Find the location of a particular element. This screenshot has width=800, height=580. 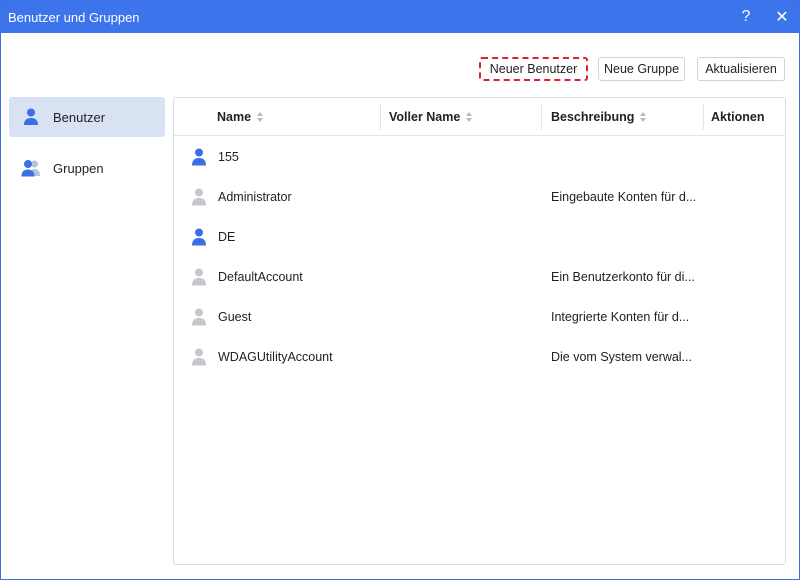

user-name: DE is located at coordinates (227, 237).